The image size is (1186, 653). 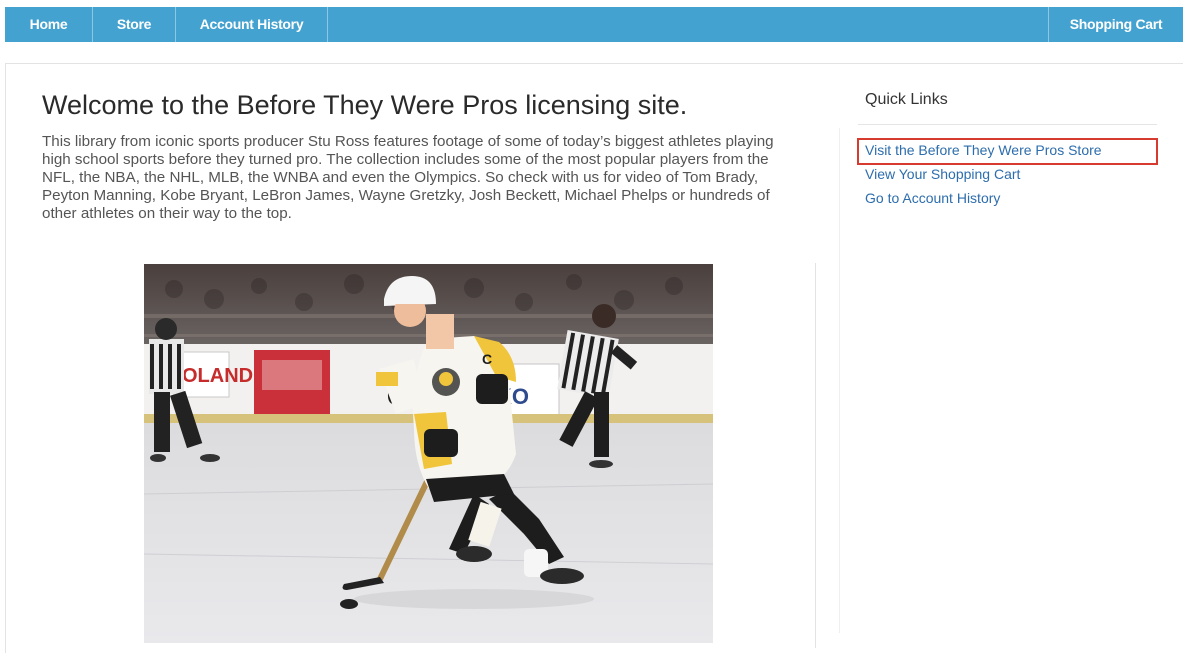 What do you see at coordinates (1116, 24) in the screenshot?
I see `nav-shopping-cart-link: Shopping Cart` at bounding box center [1116, 24].